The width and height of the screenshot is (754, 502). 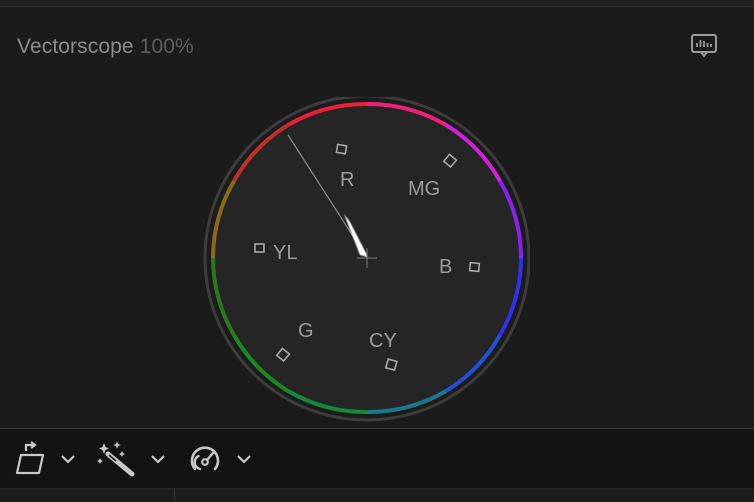 I want to click on scope-label-g: G, so click(x=306, y=331).